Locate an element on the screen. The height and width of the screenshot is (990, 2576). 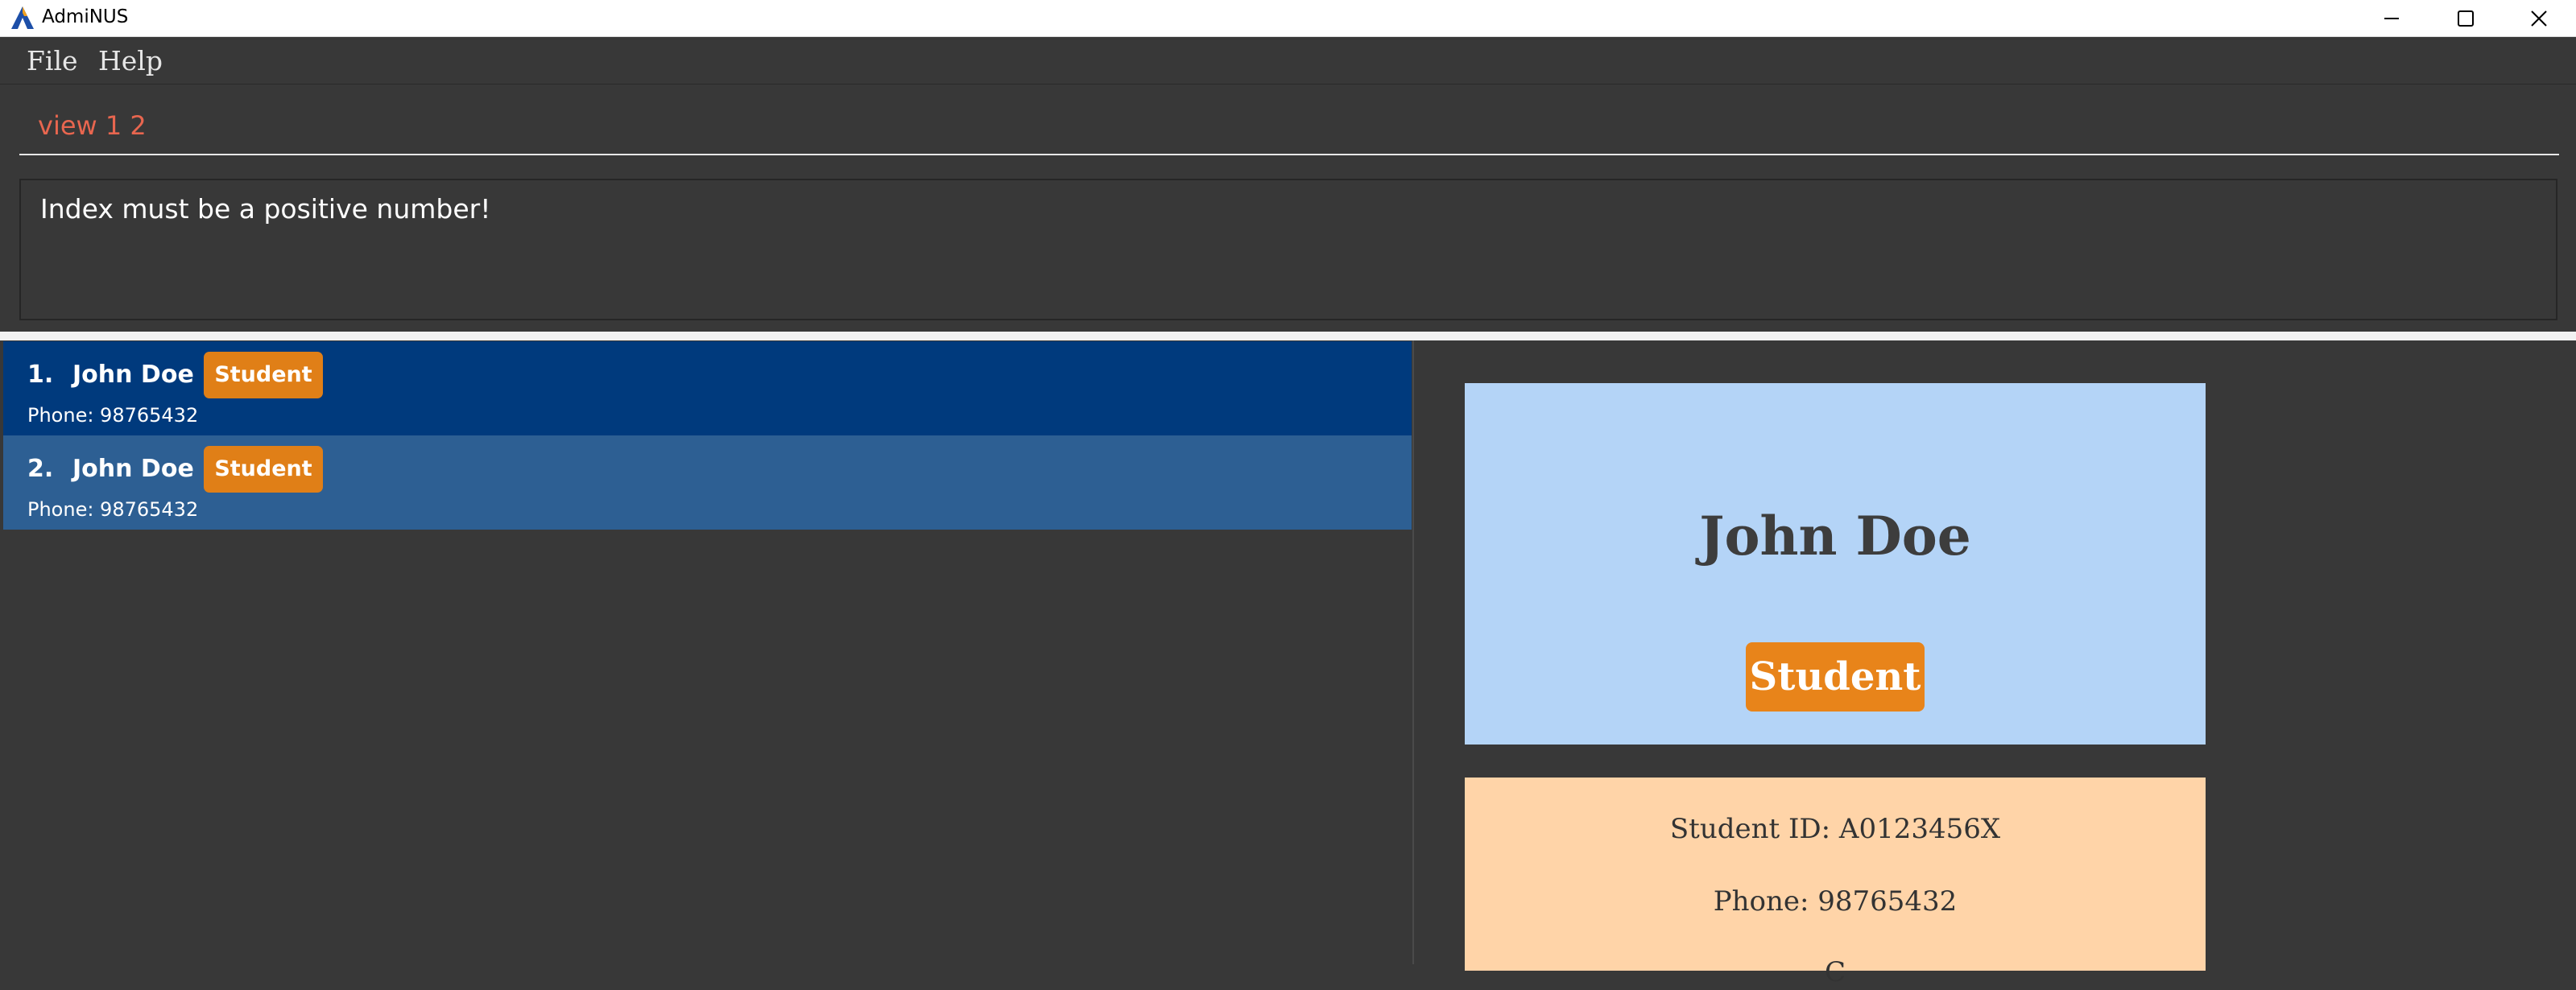
detail-tag: Student is located at coordinates (1835, 677).